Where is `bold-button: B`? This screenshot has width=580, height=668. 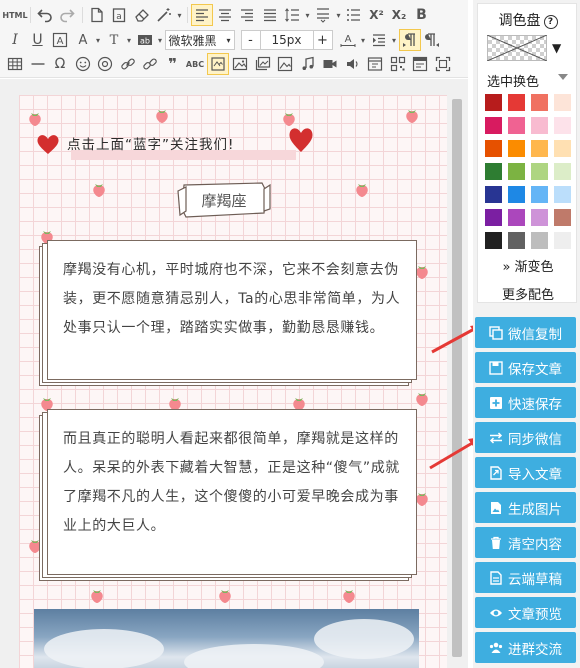 bold-button: B is located at coordinates (422, 15).